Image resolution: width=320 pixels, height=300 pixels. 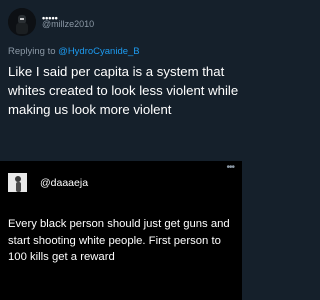 I want to click on replying-to-line: Replying to @HydroCyanide_B, so click(x=74, y=52).